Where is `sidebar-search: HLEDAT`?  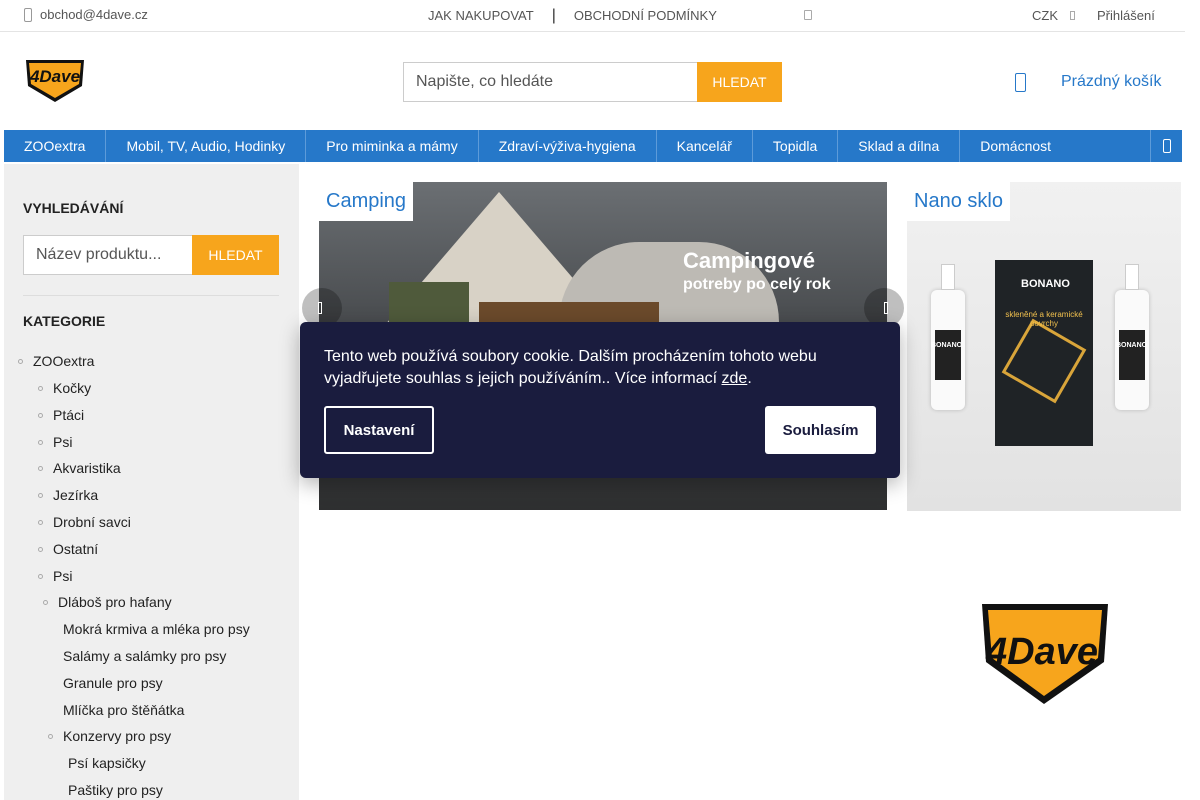
sidebar-search: HLEDAT is located at coordinates (151, 255).